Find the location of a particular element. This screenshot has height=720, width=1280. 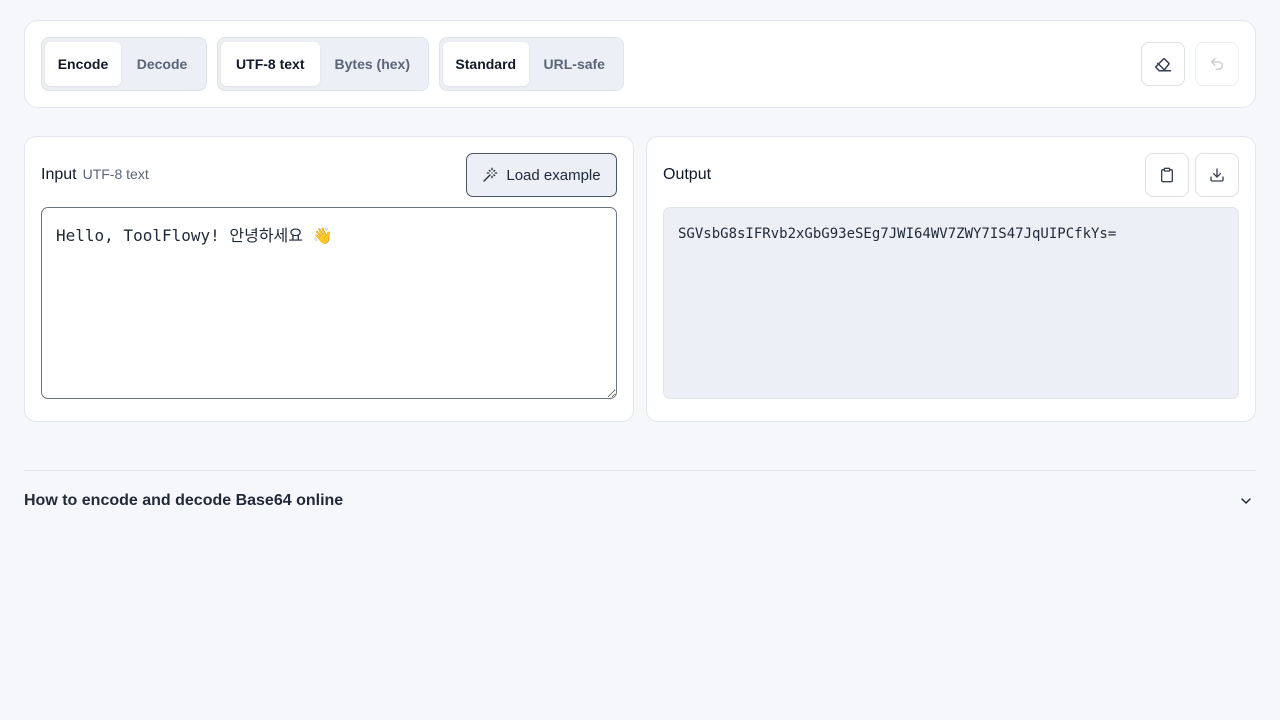

faq-title: How to encode and decode Base64 online is located at coordinates (184, 500).